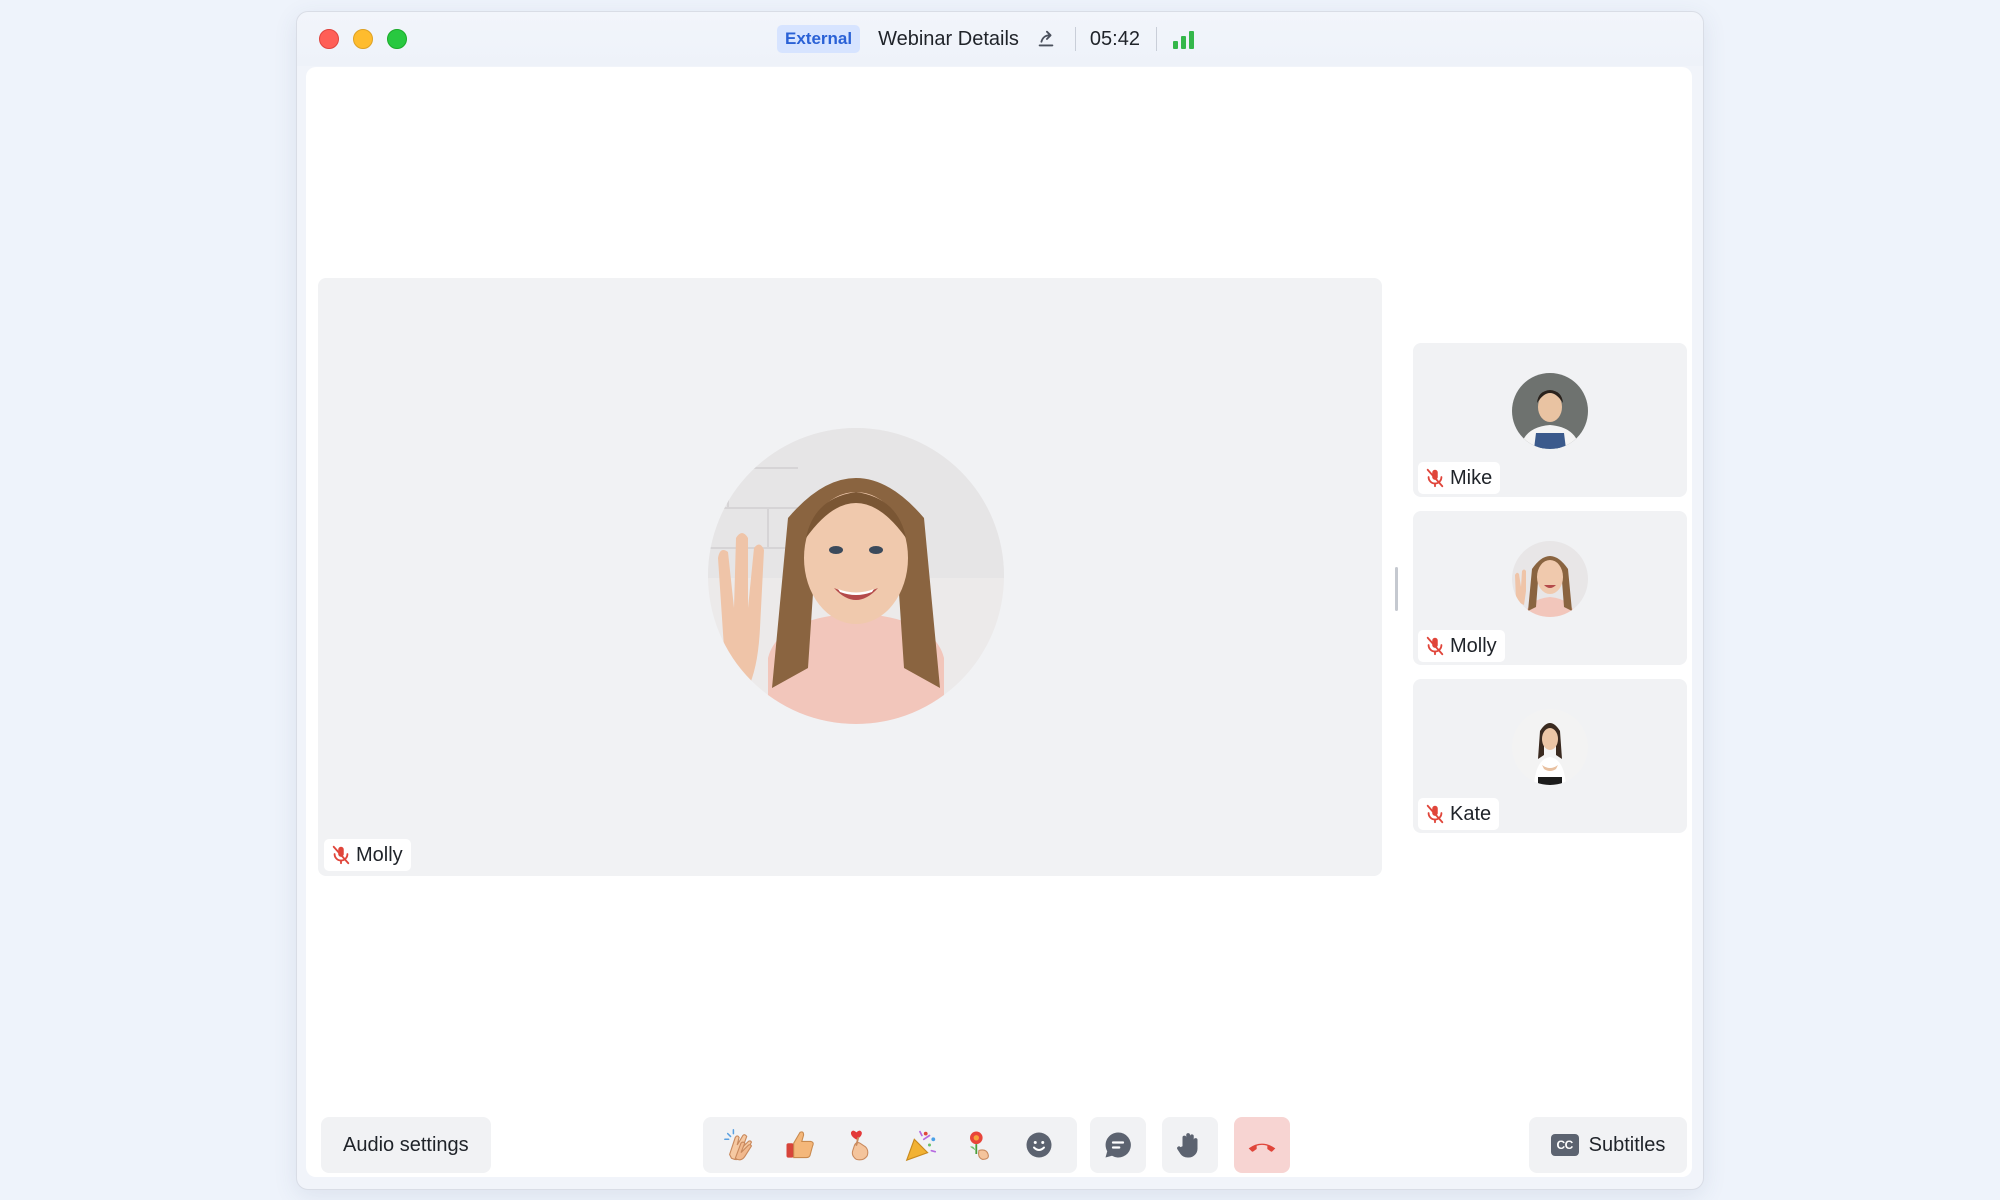  I want to click on bouquet-icon, so click(979, 1145).